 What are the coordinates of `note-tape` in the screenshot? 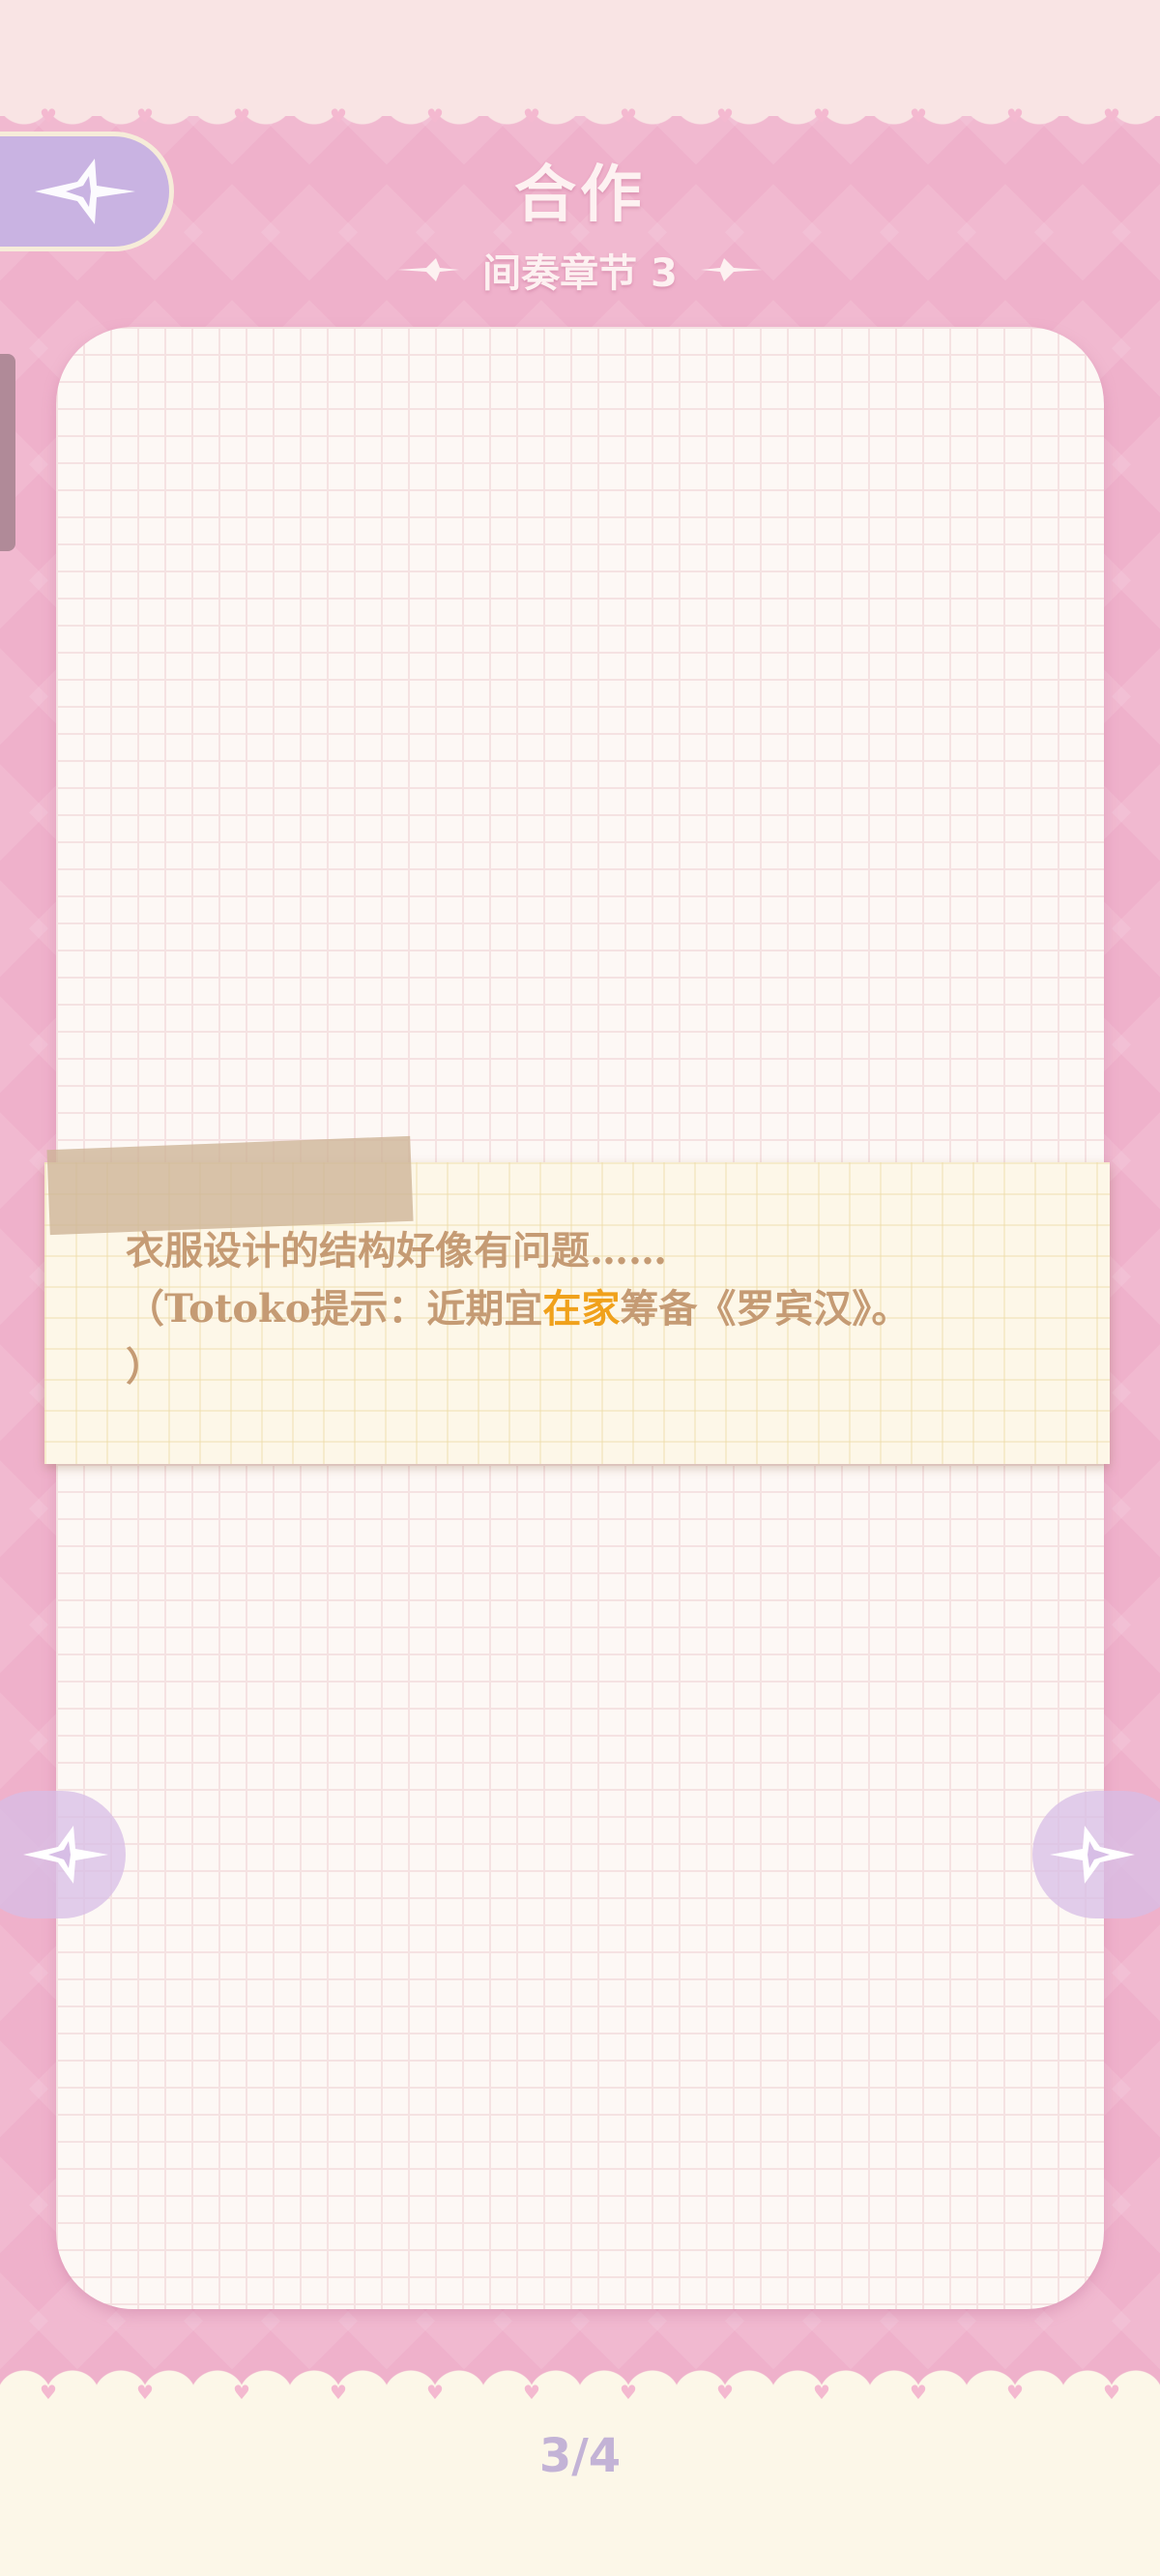 It's located at (230, 1185).